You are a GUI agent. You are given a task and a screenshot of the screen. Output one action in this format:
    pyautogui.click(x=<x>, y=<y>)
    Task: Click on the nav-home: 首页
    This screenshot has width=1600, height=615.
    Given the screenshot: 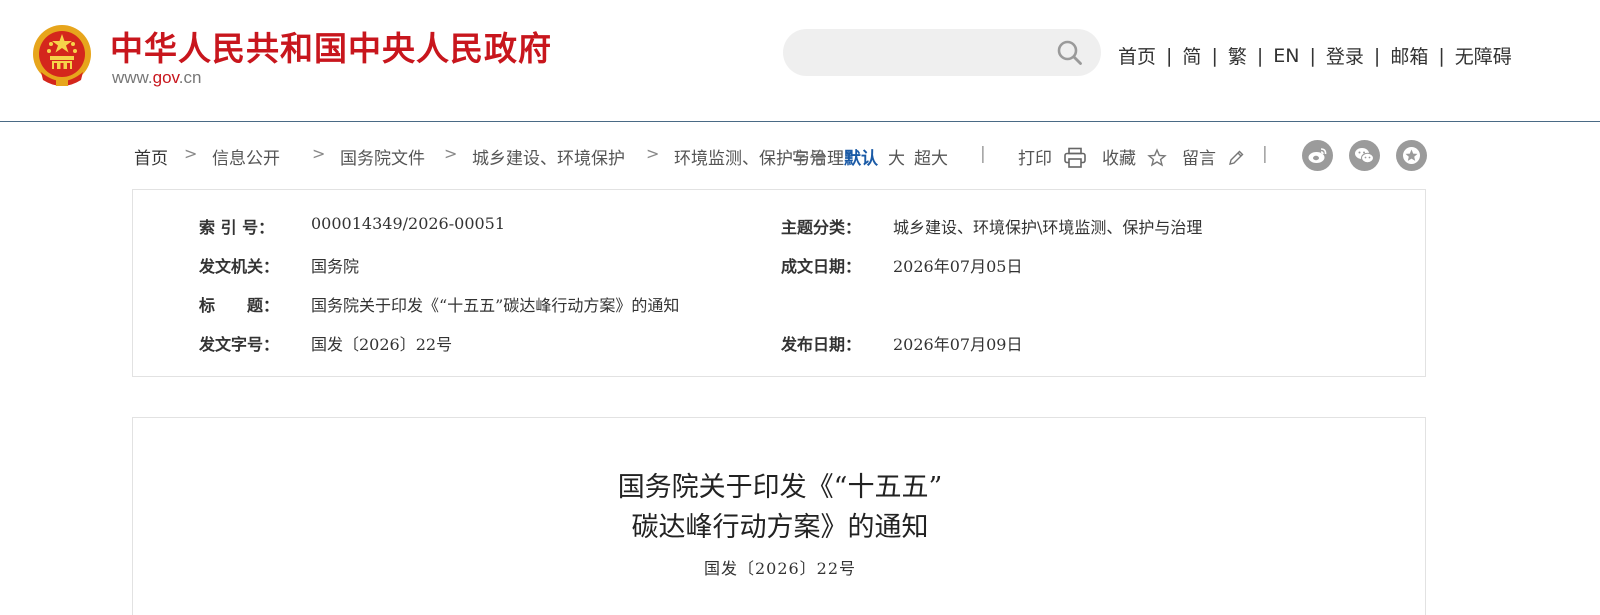 What is the action you would take?
    pyautogui.click(x=1137, y=55)
    